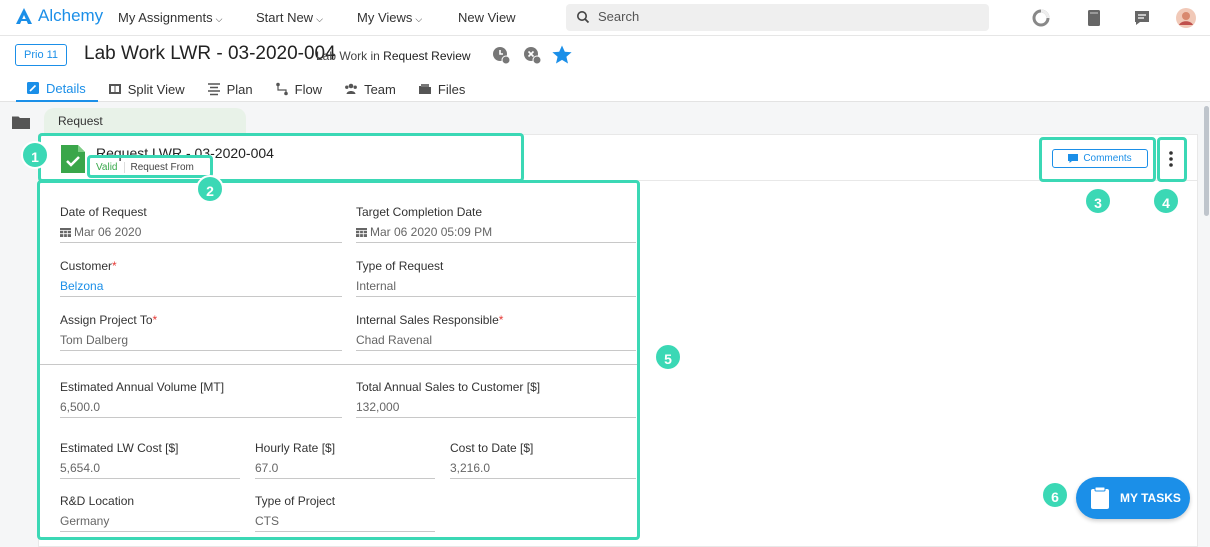 The width and height of the screenshot is (1210, 547). Describe the element at coordinates (1206, 161) in the screenshot. I see `scrollbar` at that location.